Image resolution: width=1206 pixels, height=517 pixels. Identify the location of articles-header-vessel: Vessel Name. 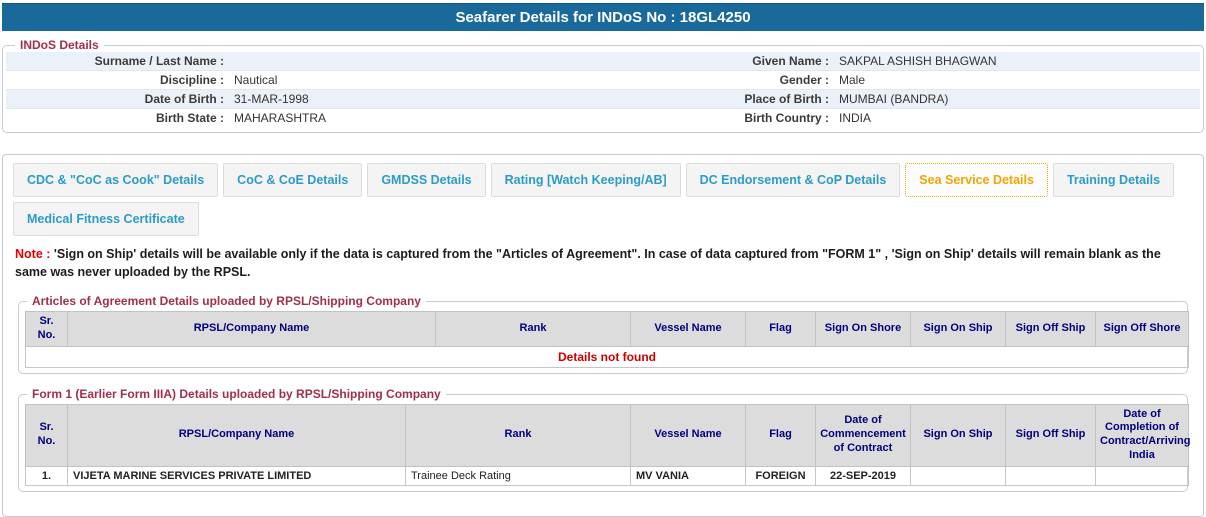
(688, 329).